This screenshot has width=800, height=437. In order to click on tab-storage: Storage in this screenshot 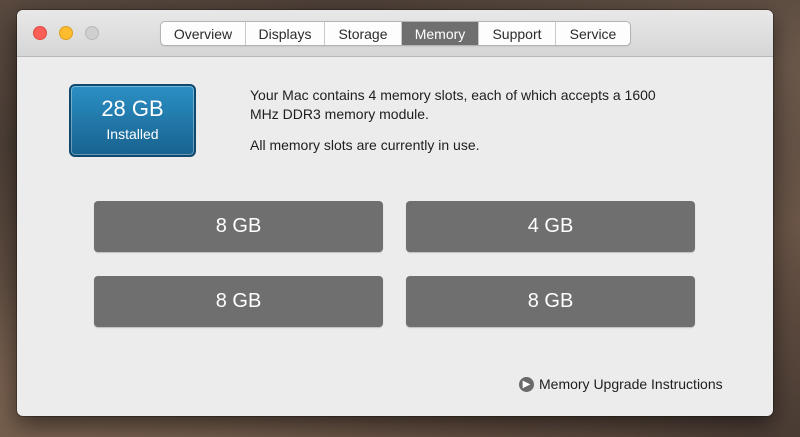, I will do `click(363, 33)`.